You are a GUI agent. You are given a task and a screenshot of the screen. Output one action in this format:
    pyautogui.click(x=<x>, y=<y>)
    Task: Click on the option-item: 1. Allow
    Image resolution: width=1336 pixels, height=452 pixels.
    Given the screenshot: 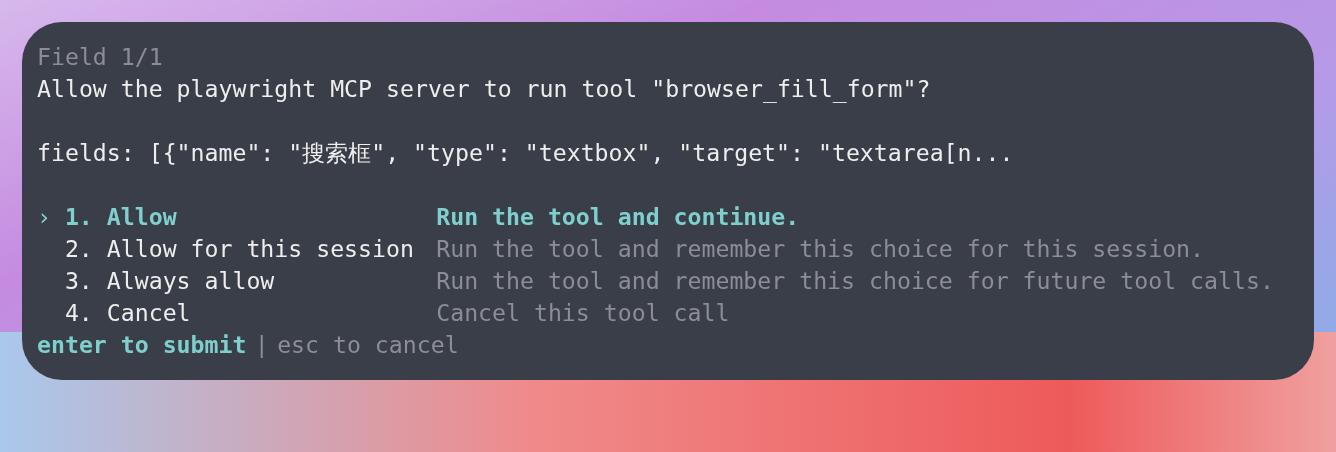 What is the action you would take?
    pyautogui.click(x=120, y=217)
    